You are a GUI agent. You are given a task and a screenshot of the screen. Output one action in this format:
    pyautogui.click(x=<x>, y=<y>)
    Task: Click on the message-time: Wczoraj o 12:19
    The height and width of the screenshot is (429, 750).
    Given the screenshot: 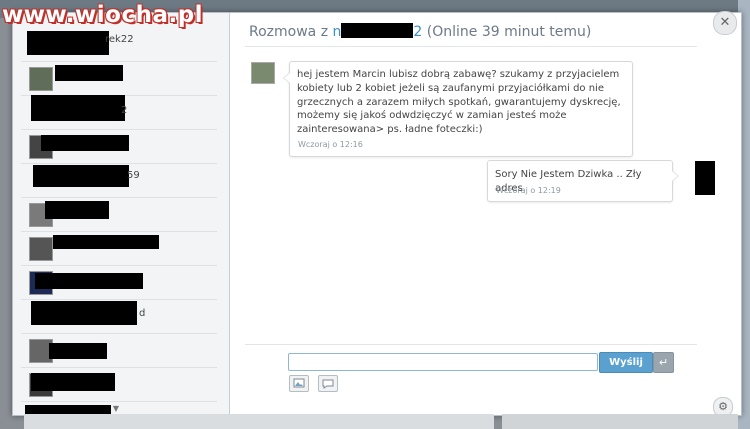 What is the action you would take?
    pyautogui.click(x=528, y=190)
    